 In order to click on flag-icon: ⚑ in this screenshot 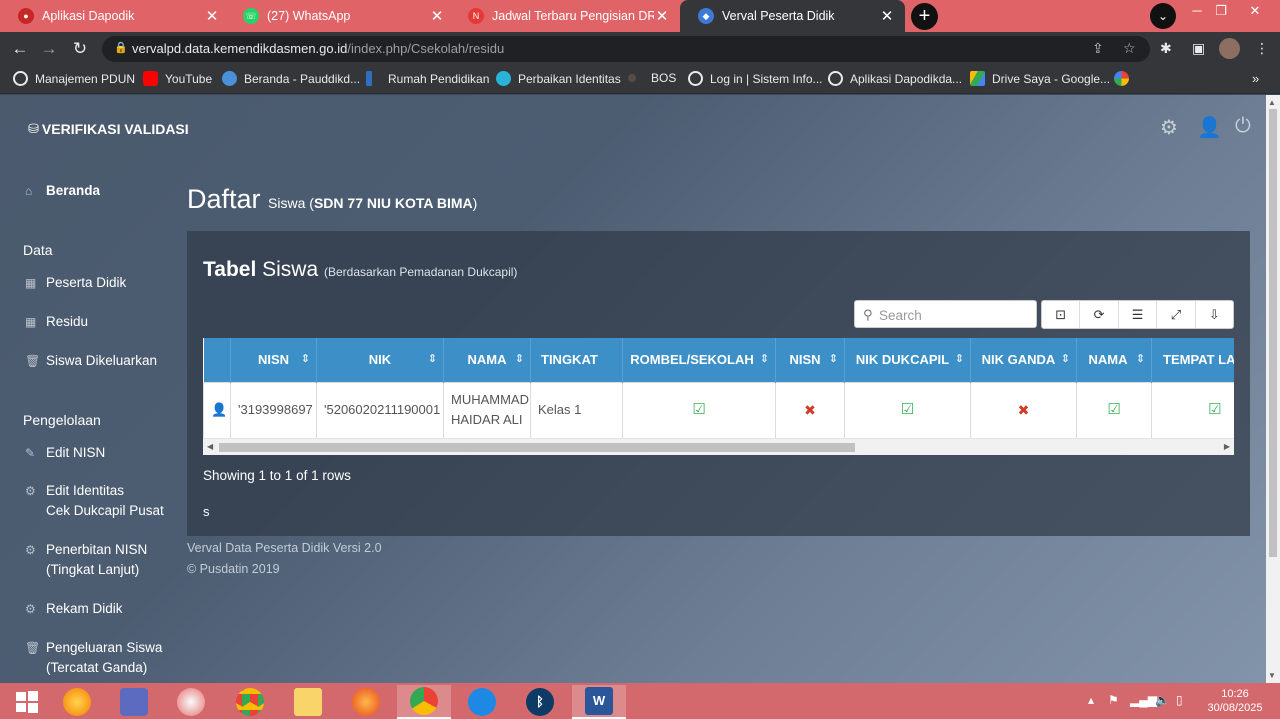, I will do `click(1113, 700)`.